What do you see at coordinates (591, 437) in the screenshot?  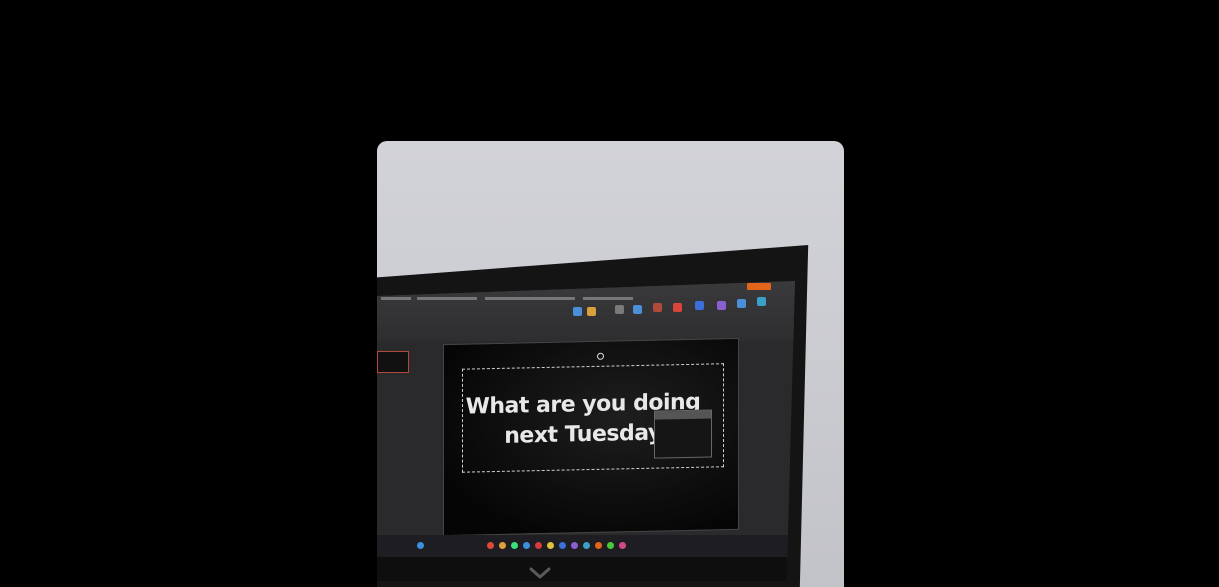 I see `slide-canvas: What are you doing next Tuesday` at bounding box center [591, 437].